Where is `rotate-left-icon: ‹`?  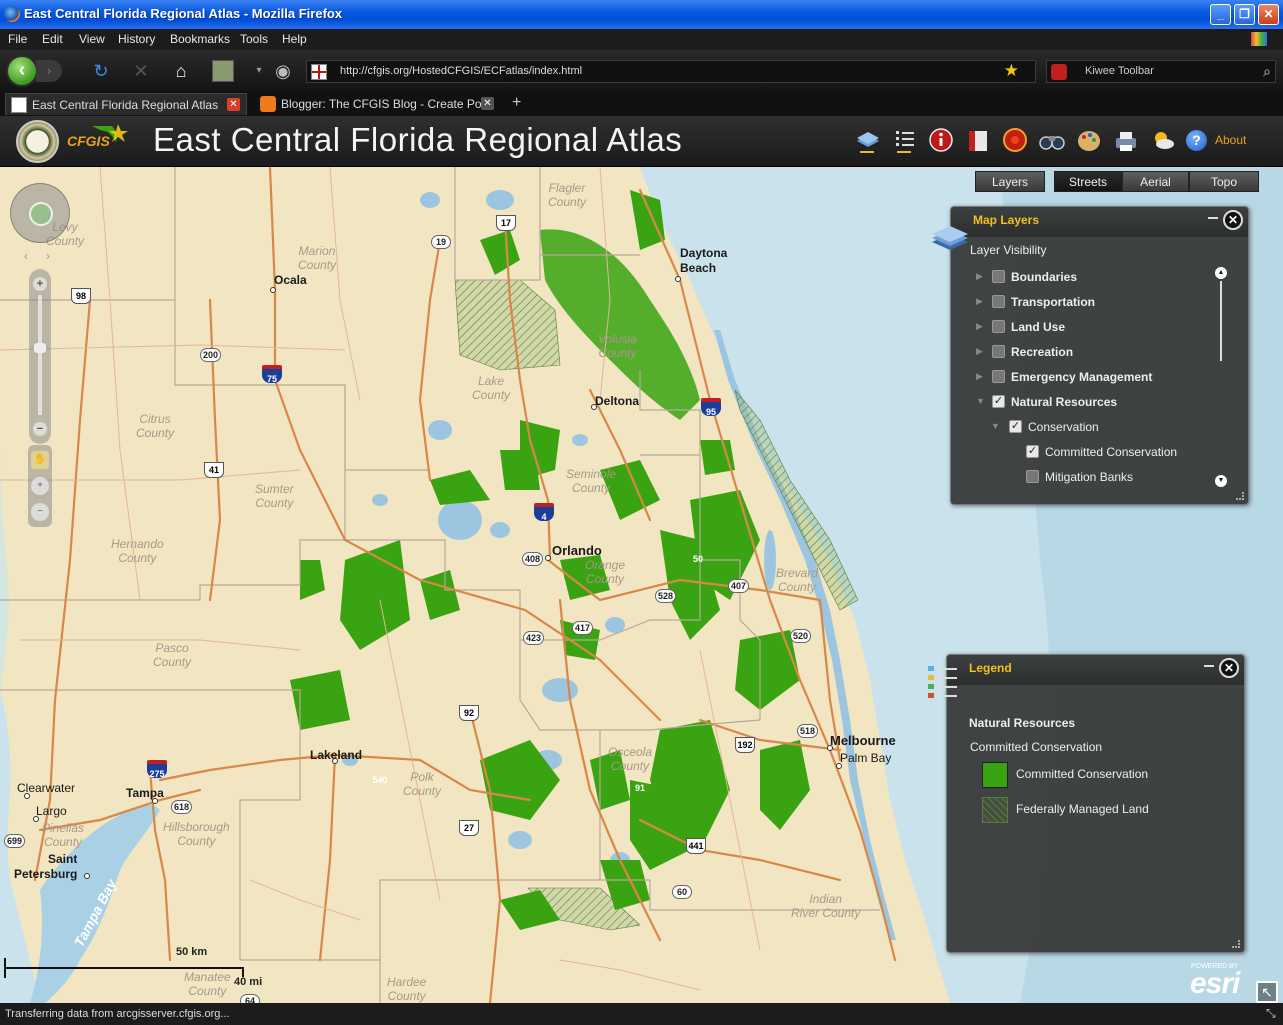 rotate-left-icon: ‹ is located at coordinates (26, 256).